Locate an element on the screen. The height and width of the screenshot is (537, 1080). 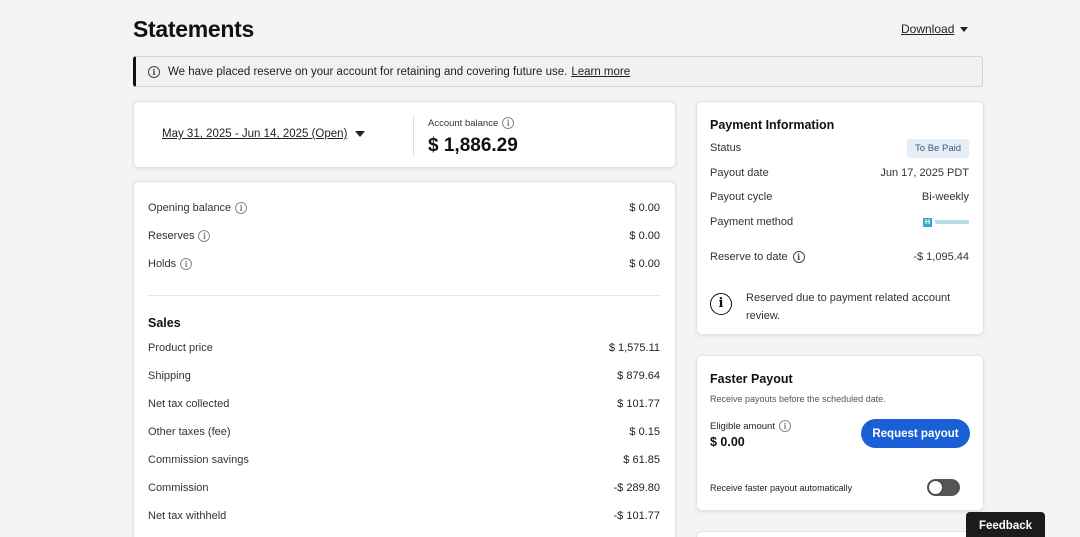
row-label: Shipping is located at coordinates (169, 376).